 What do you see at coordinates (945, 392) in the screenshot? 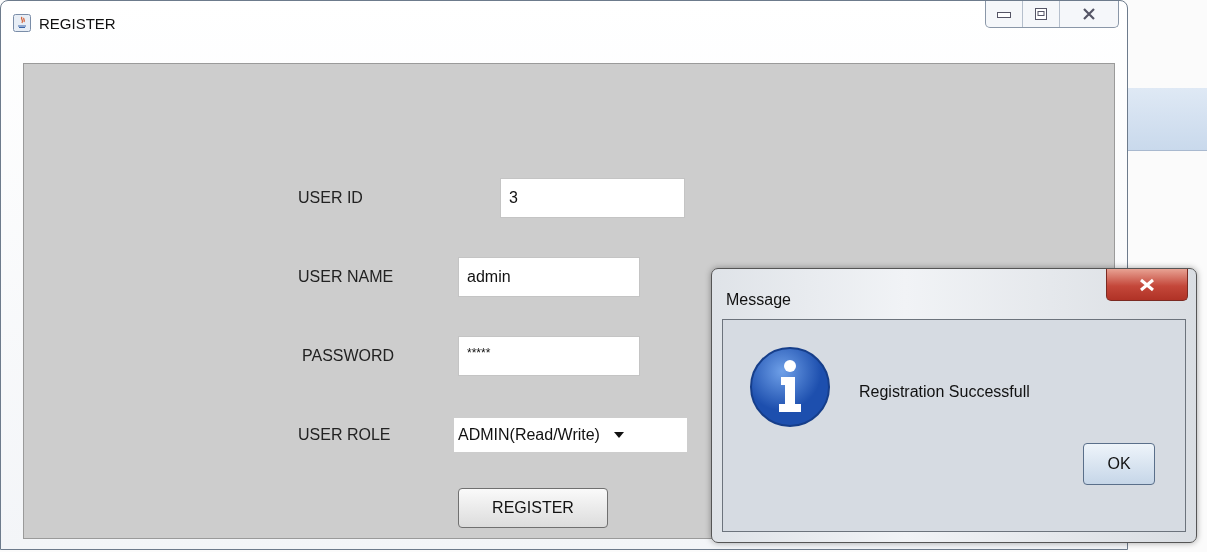
I see `message-text: Registration Successfull` at bounding box center [945, 392].